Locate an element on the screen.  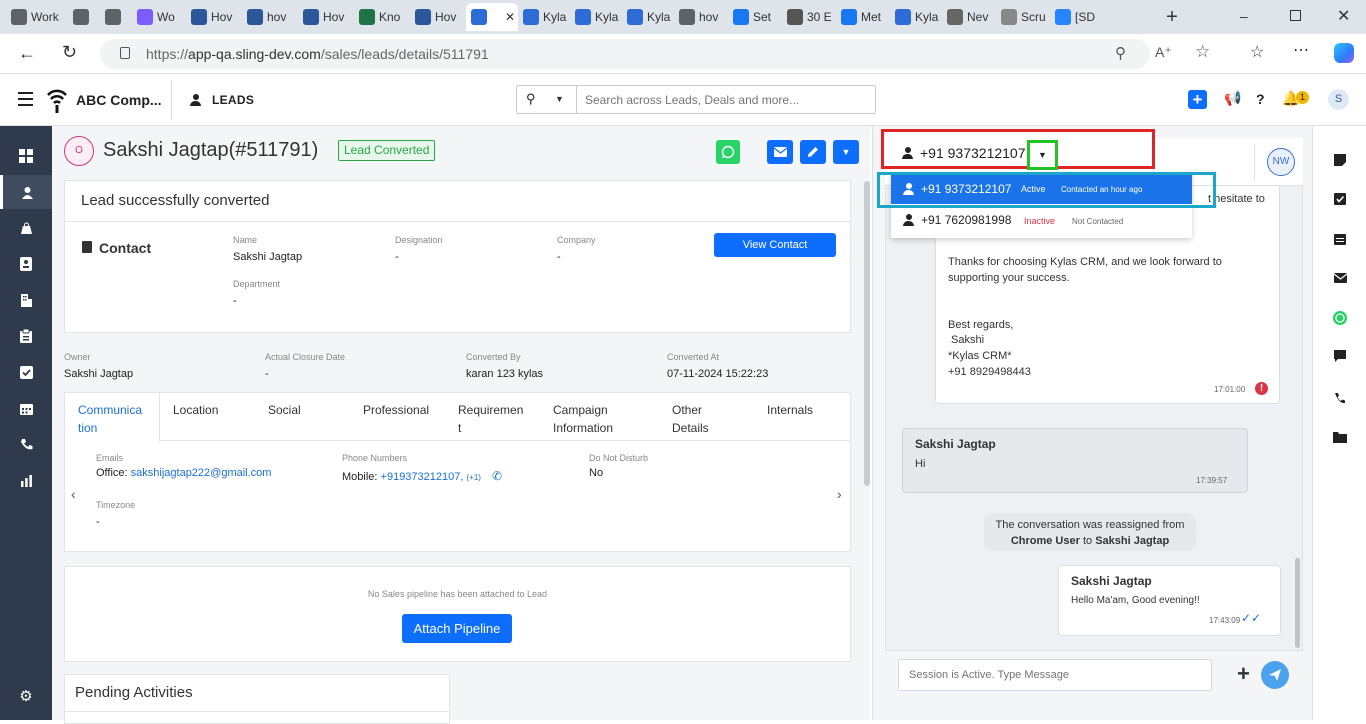
quick-add-button: + is located at coordinates (1197, 99).